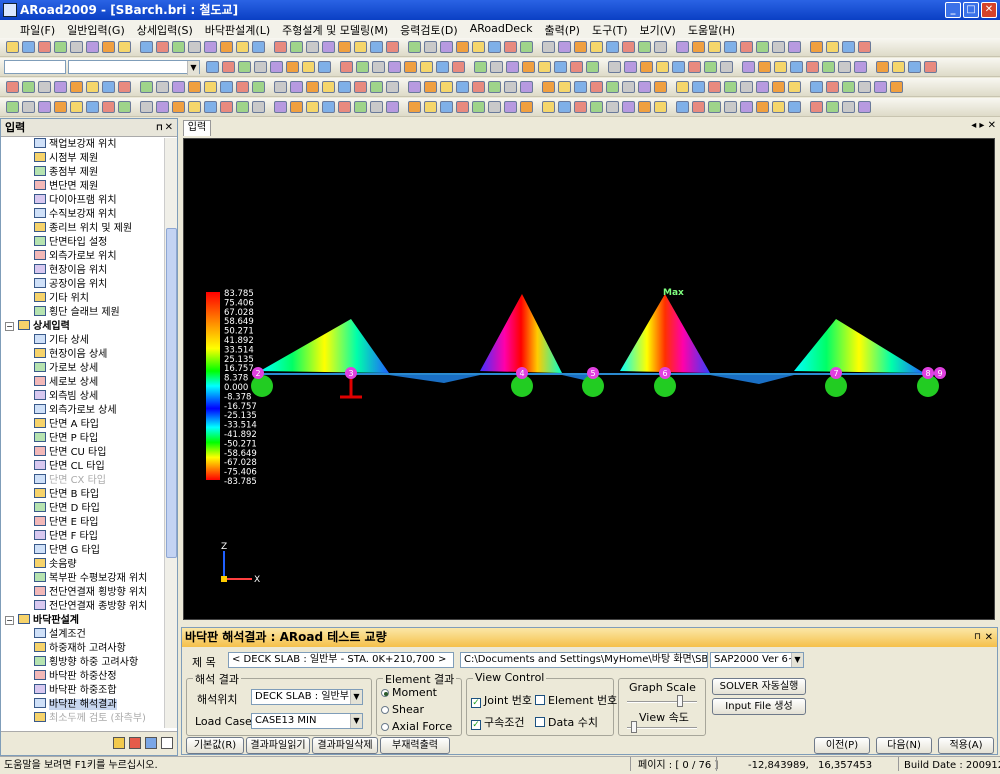 The width and height of the screenshot is (1000, 774). Describe the element at coordinates (82, 243) in the screenshot. I see `tree-item: 단면타입 설정` at that location.